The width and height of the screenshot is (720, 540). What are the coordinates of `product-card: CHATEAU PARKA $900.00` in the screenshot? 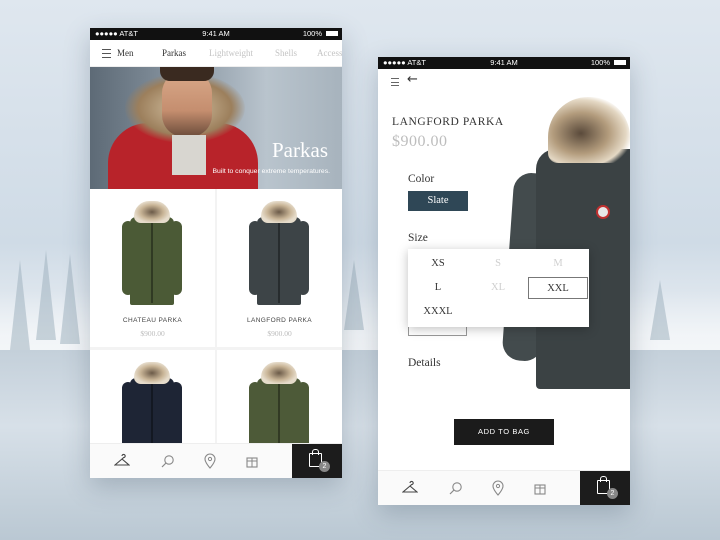 It's located at (152, 268).